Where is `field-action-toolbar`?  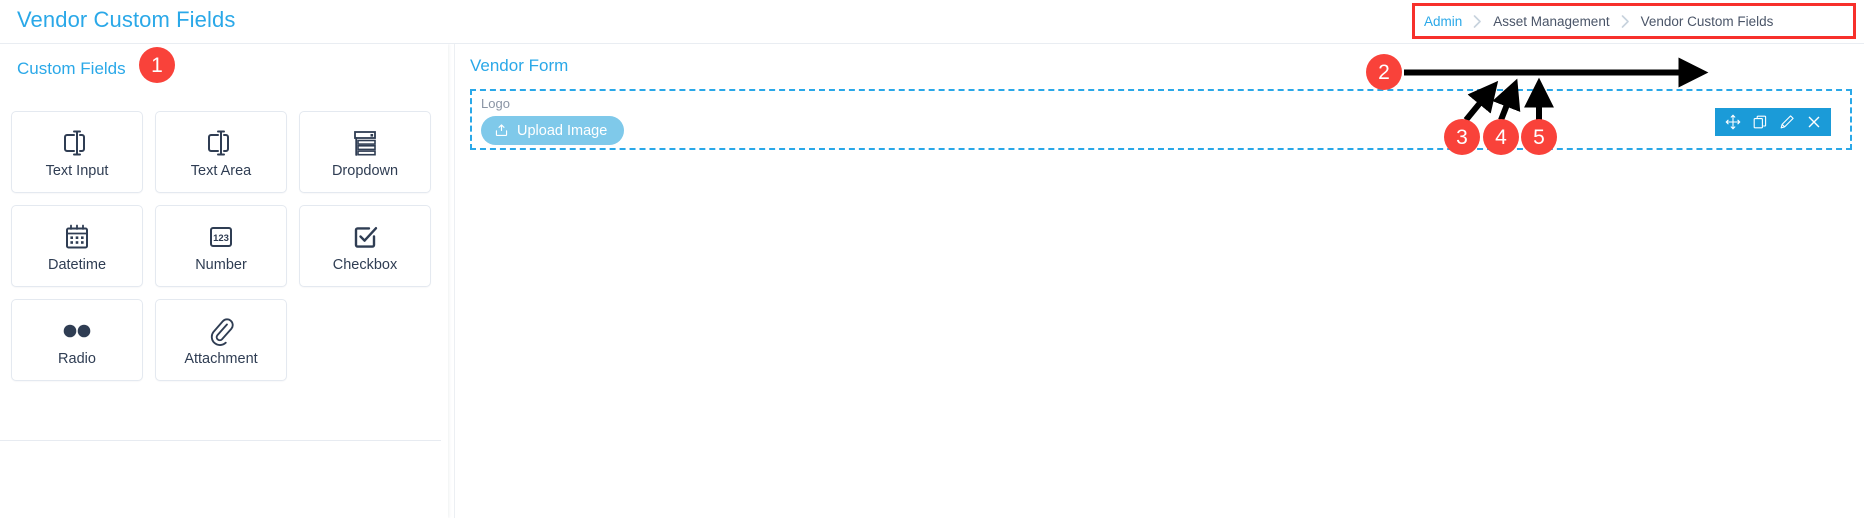 field-action-toolbar is located at coordinates (1773, 122).